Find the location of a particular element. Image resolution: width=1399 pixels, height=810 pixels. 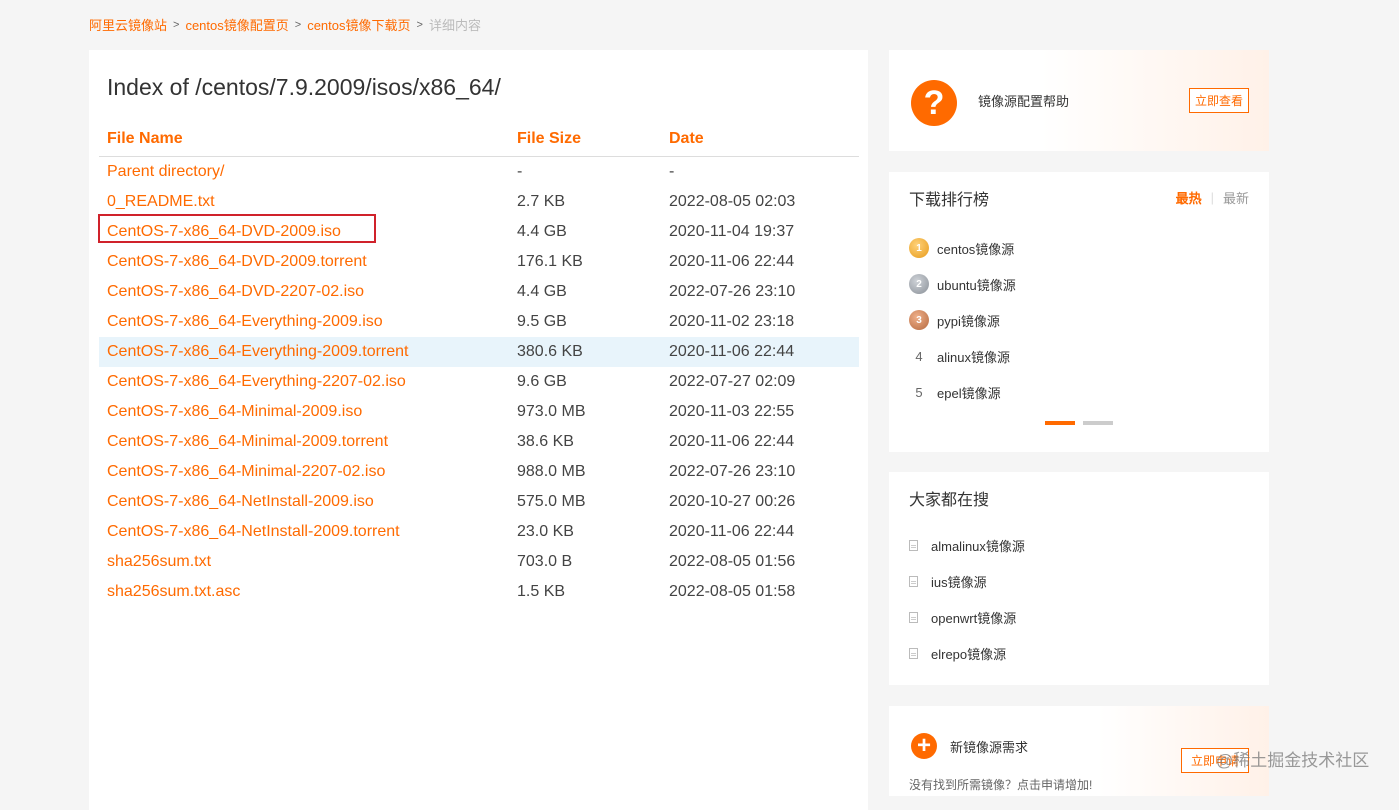

file-name-link: CentOS-7-x86_64-Everything-2009.iso is located at coordinates (308, 322).